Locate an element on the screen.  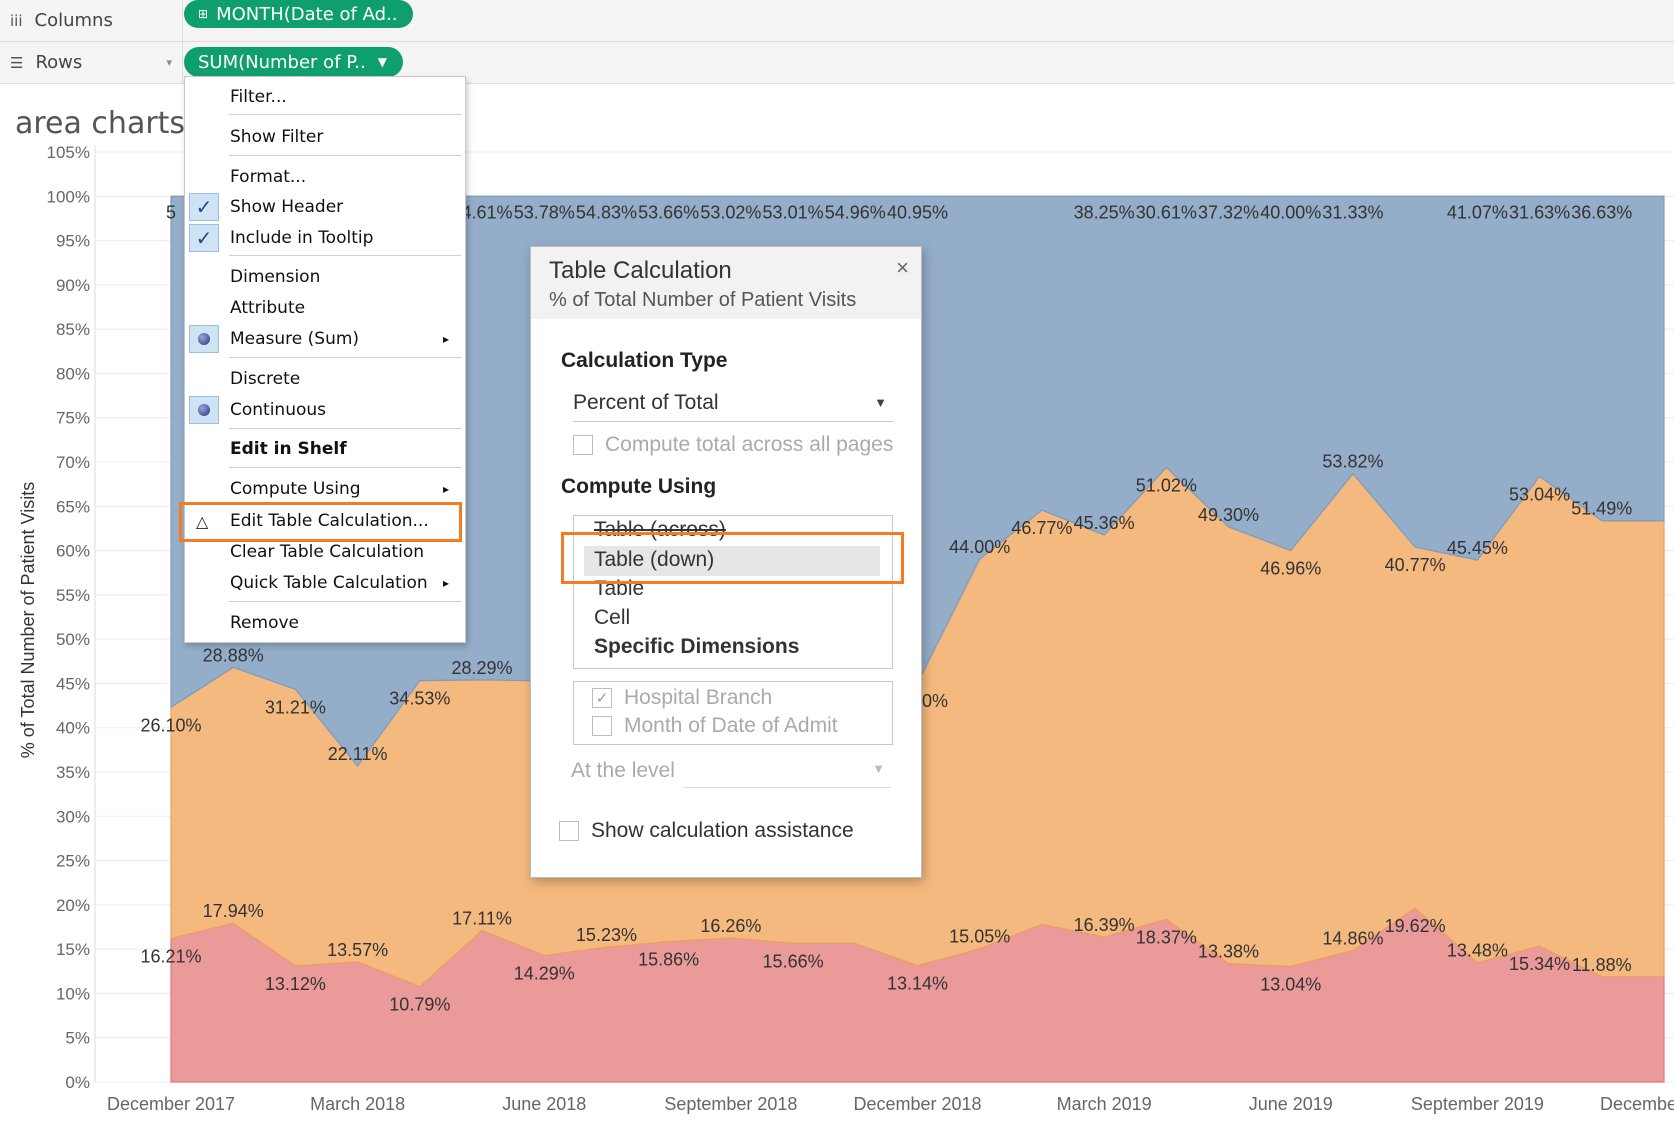
data-label: 41.07% is located at coordinates (1477, 212).